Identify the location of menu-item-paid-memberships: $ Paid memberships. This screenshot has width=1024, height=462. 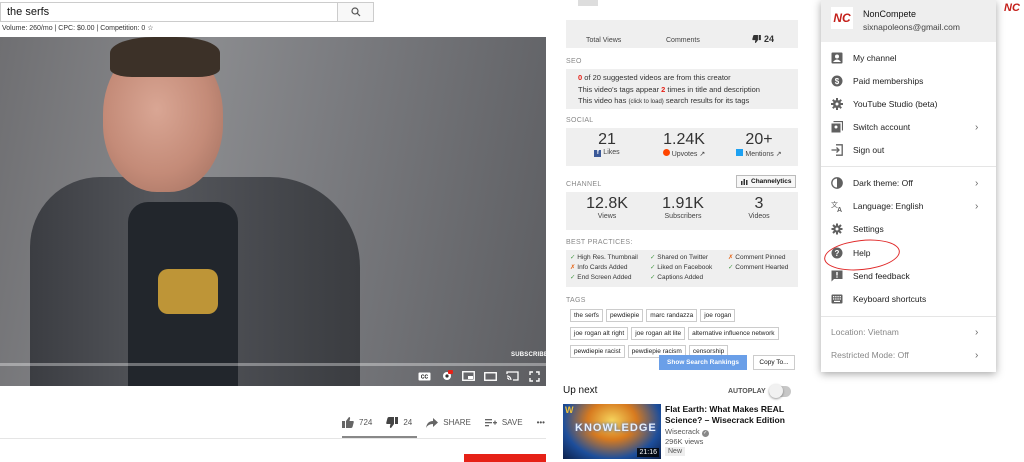
(908, 81).